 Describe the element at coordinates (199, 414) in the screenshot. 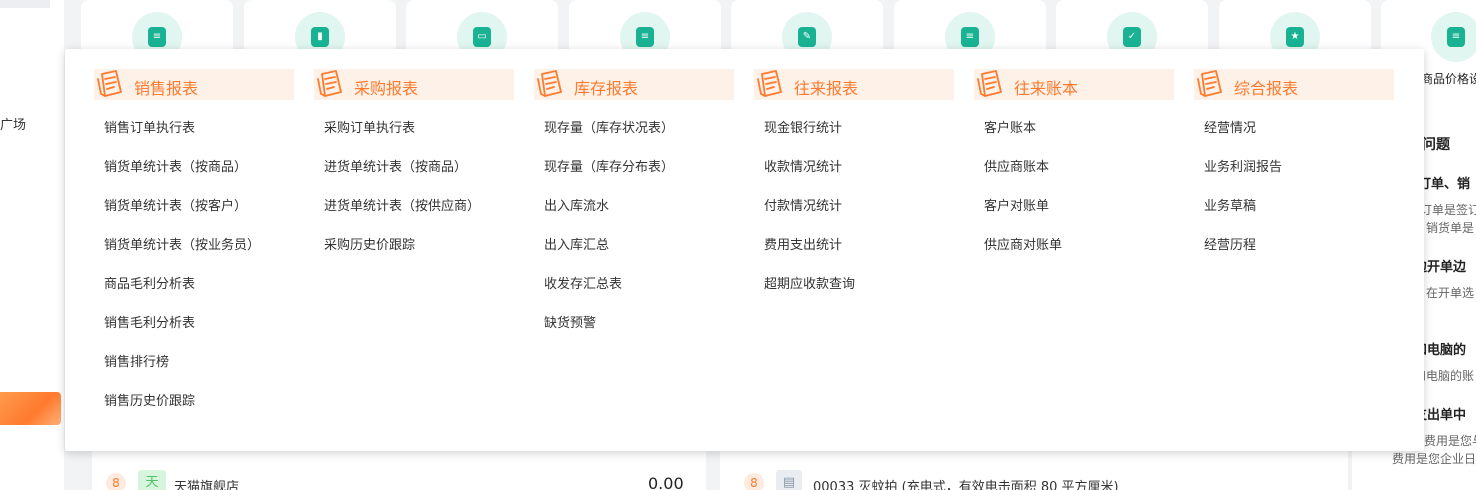

I see `menu-item: 销售历史价跟踪` at that location.